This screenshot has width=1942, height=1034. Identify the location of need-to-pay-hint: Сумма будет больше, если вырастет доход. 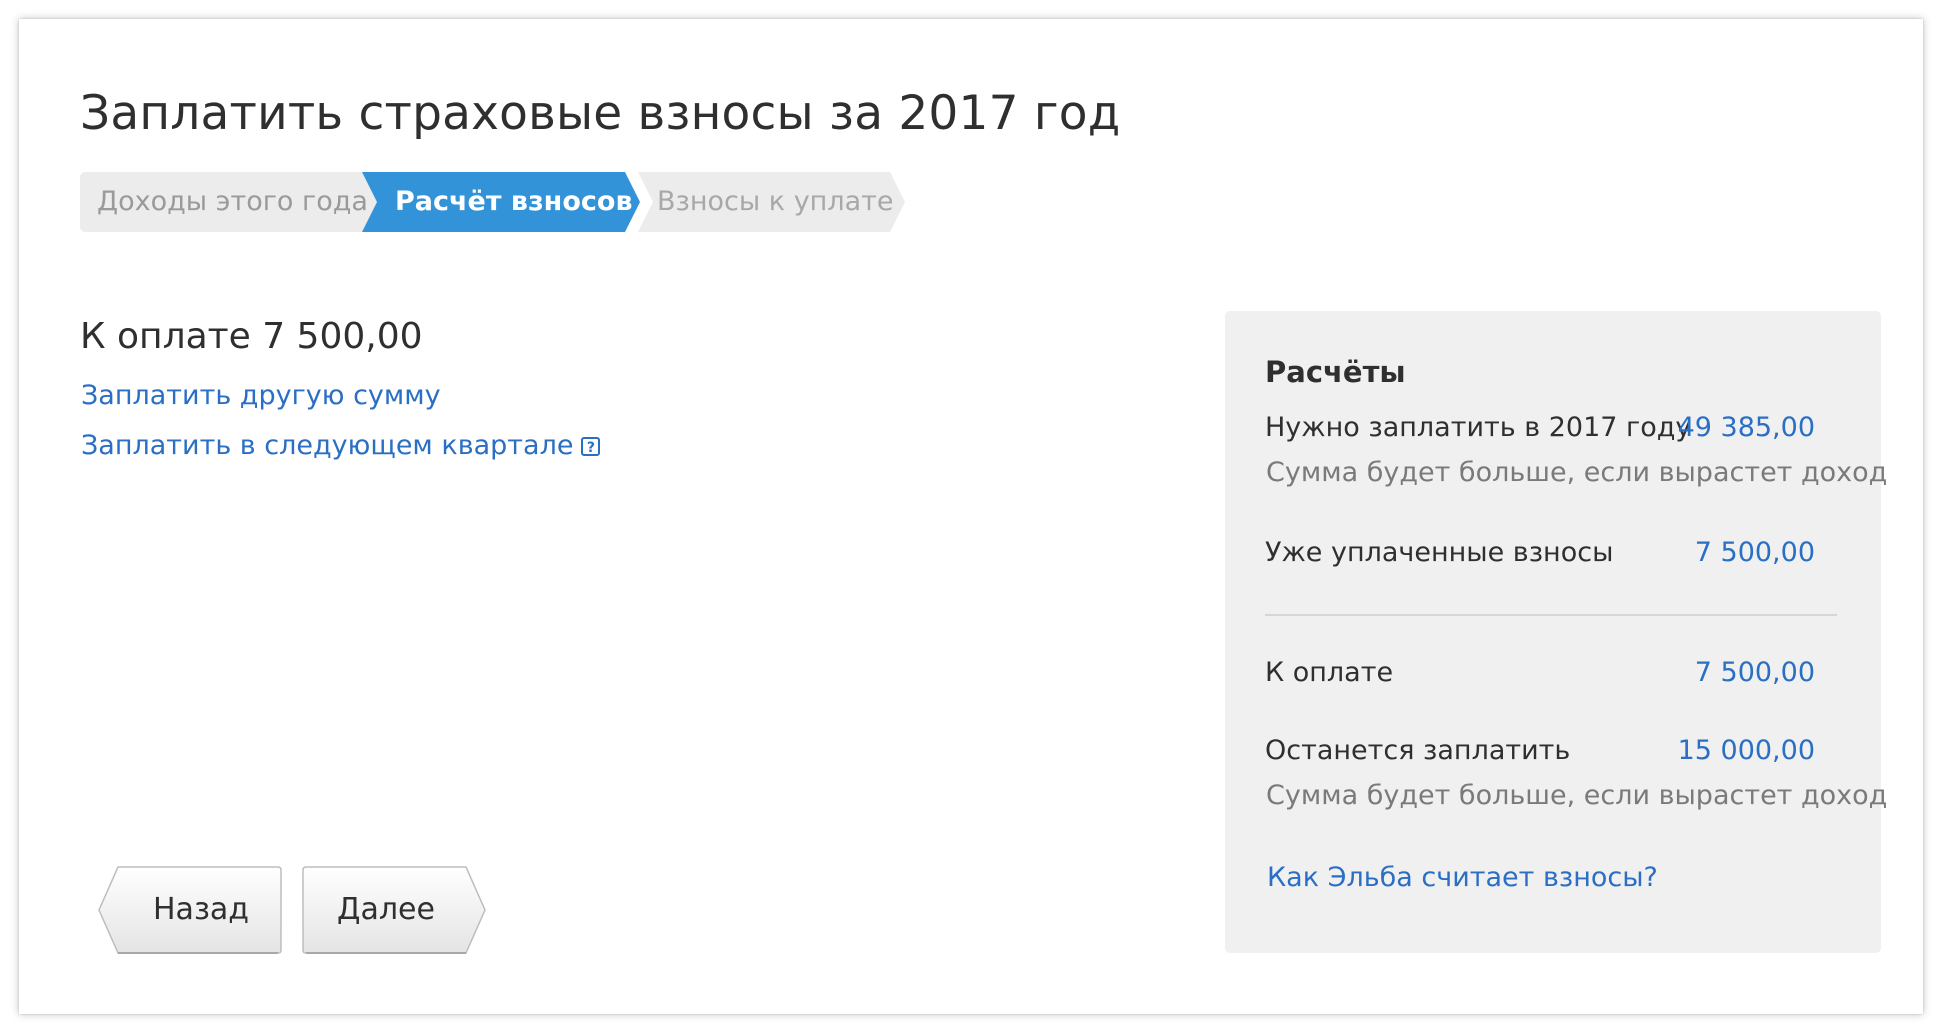
(1577, 472).